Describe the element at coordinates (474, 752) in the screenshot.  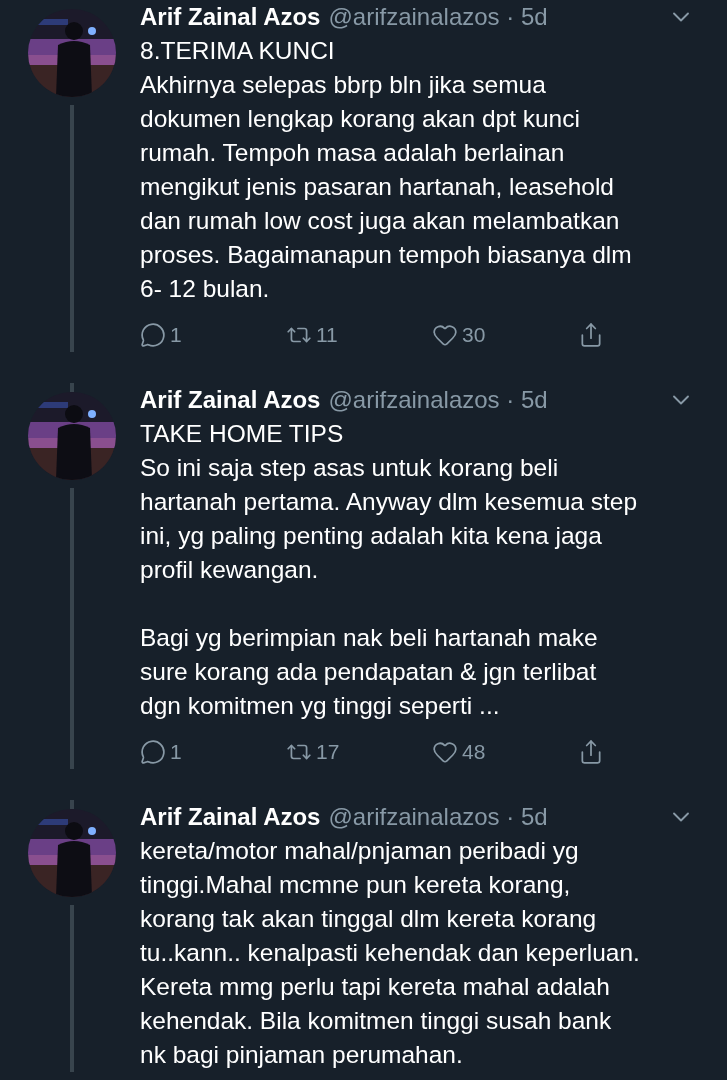
I see `like-count: 48` at that location.